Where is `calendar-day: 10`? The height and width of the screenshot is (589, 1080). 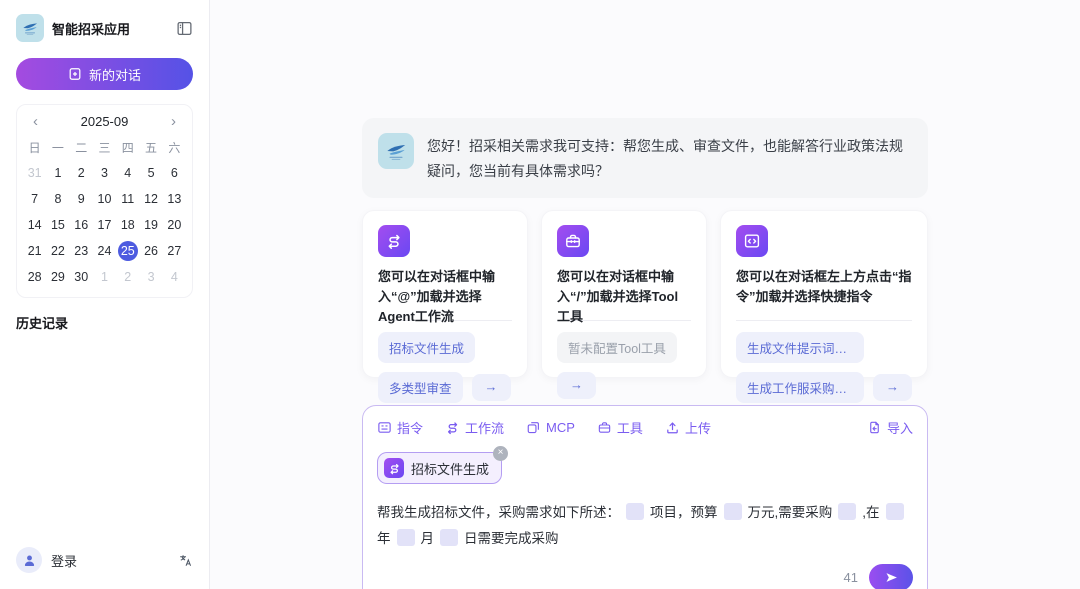
calendar-day: 10 is located at coordinates (104, 199).